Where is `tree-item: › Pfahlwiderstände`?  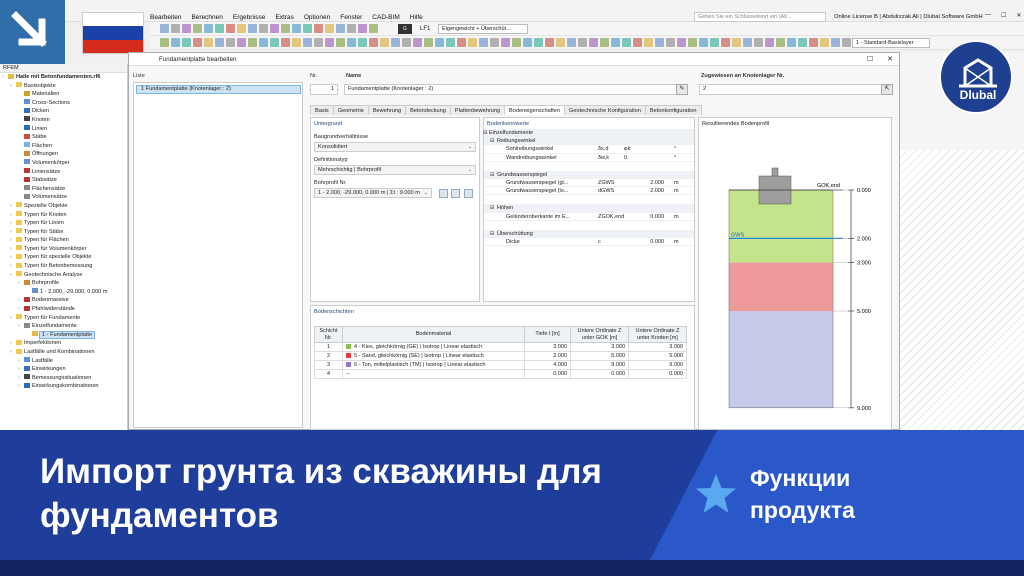 tree-item: › Pfahlwiderstände is located at coordinates (63, 309).